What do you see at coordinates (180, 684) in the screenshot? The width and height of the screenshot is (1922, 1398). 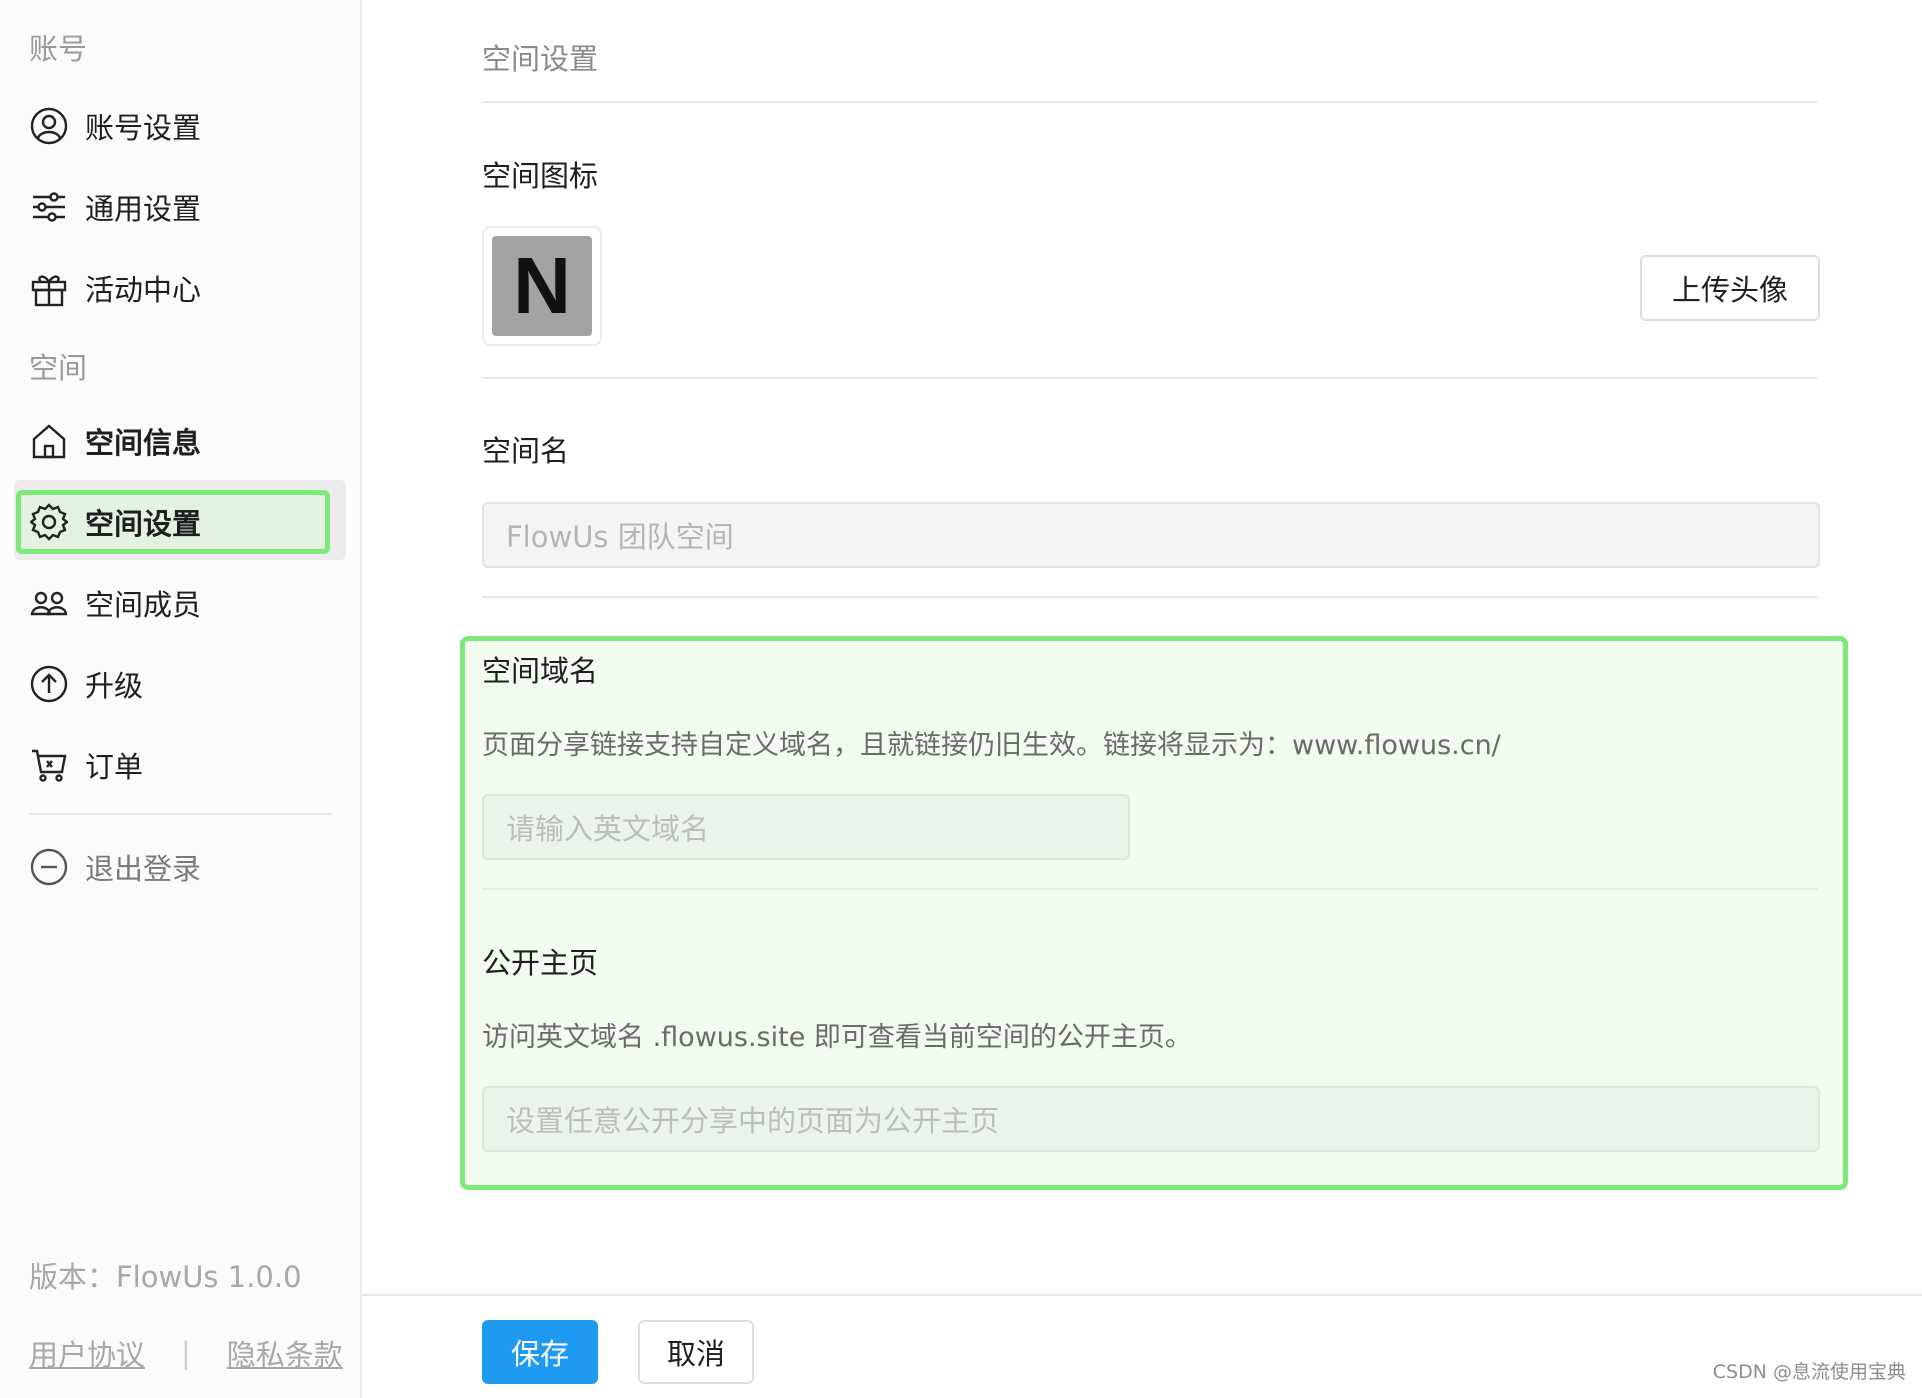 I see `sidebar-item-upgrade: 升级` at bounding box center [180, 684].